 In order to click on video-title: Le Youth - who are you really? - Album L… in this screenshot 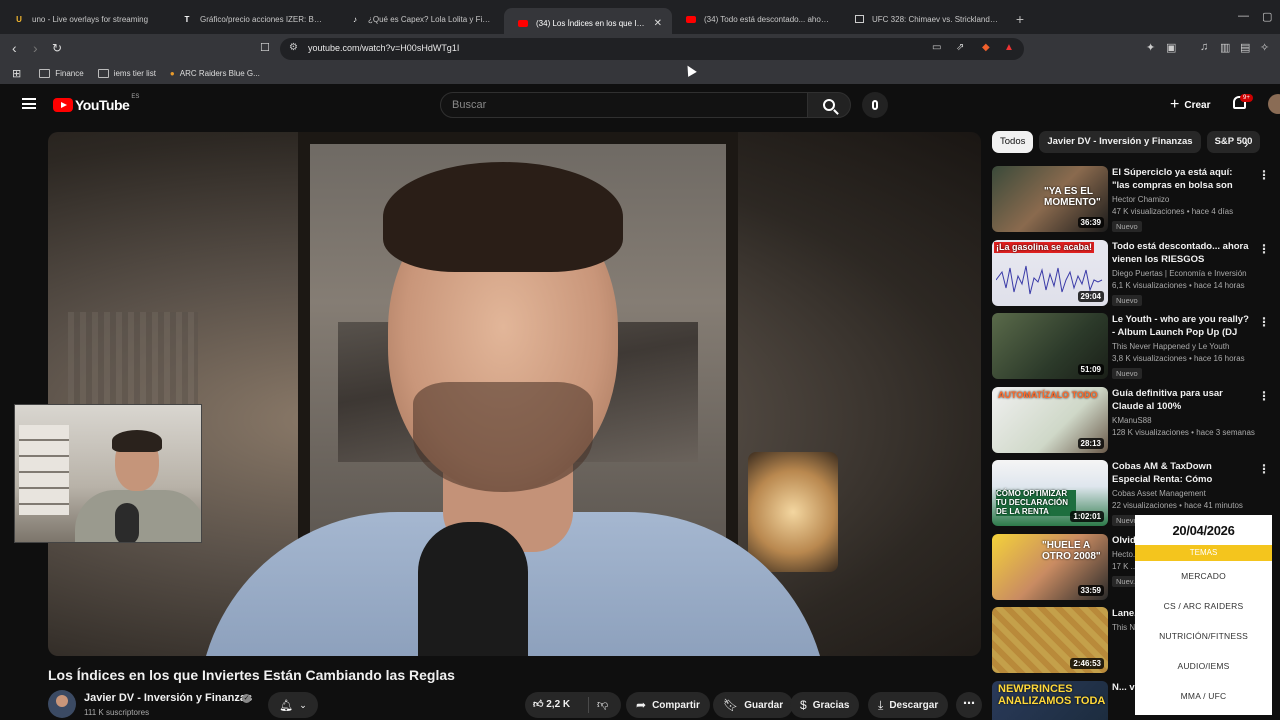, I will do `click(1181, 326)`.